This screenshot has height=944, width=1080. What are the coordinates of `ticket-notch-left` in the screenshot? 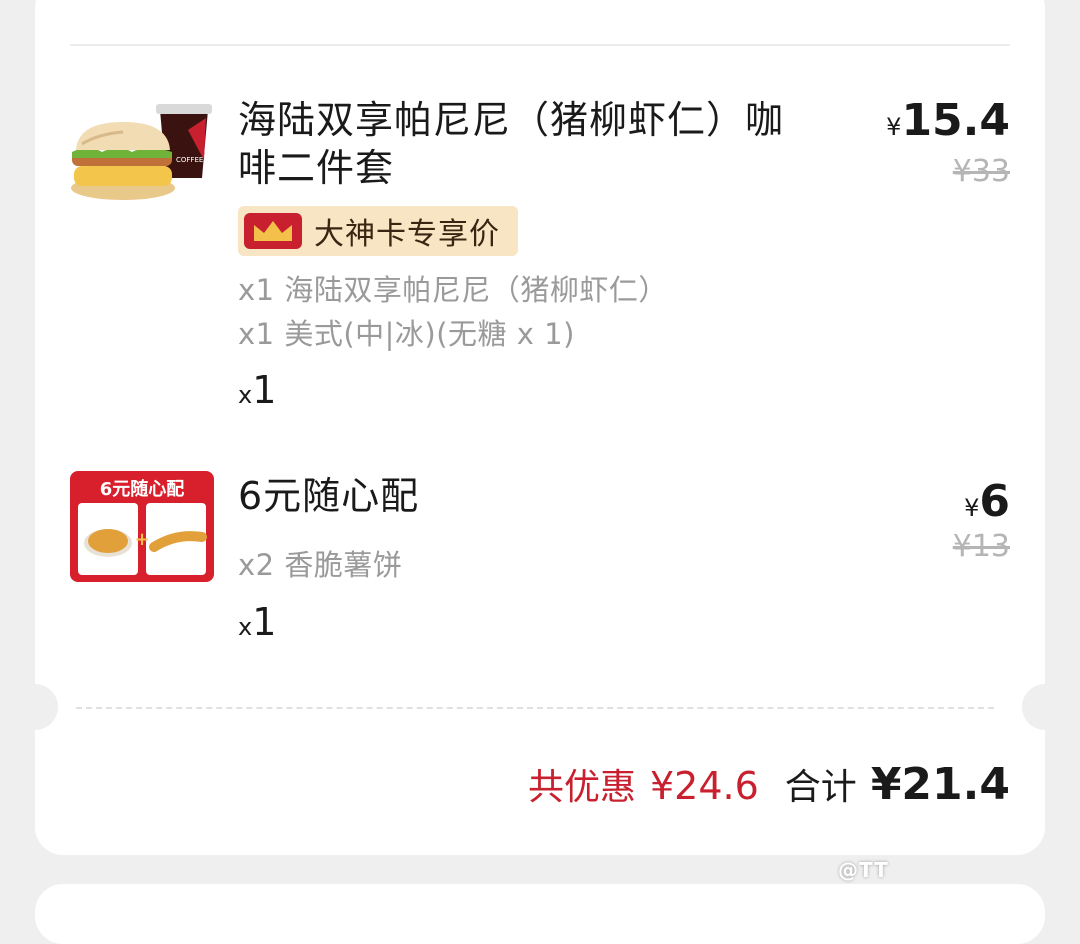 It's located at (35, 707).